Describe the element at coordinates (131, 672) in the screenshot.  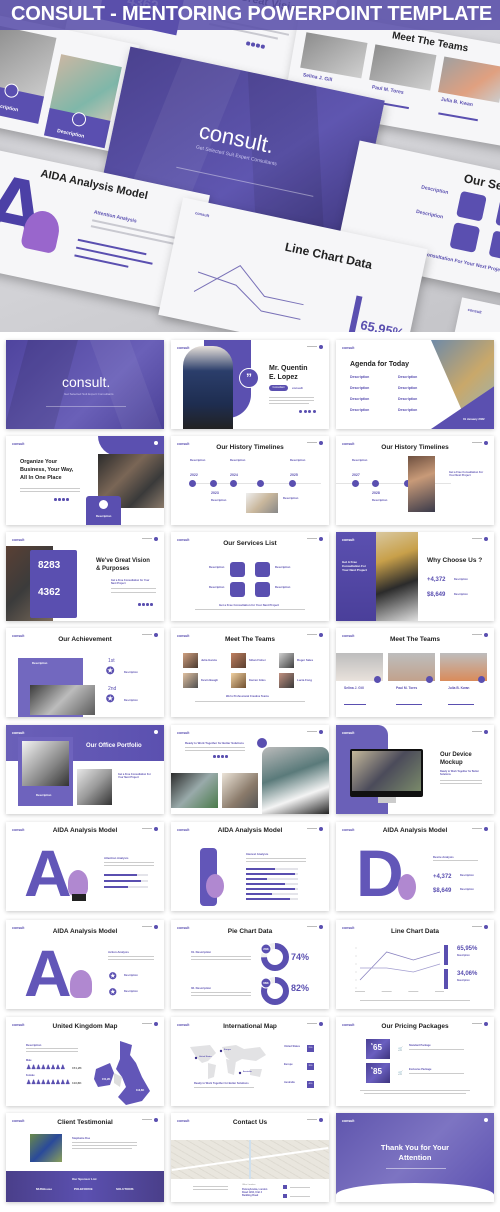
I see `rank-1-label: Description` at that location.